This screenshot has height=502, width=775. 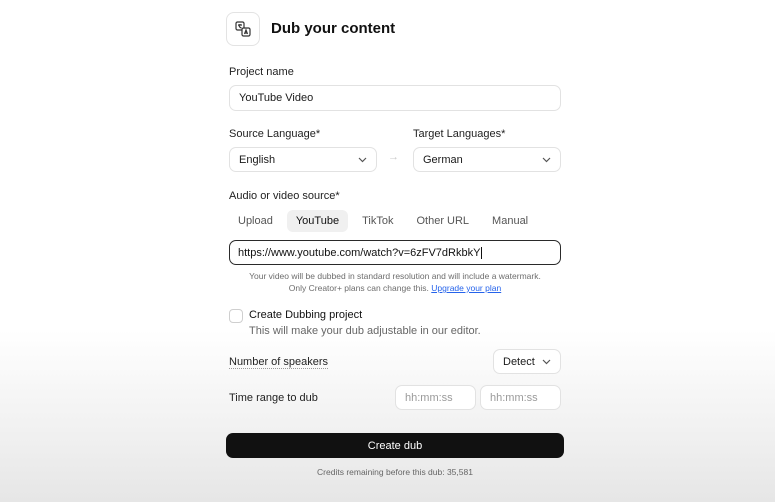 I want to click on arrow-right-icon: →, so click(x=393, y=157).